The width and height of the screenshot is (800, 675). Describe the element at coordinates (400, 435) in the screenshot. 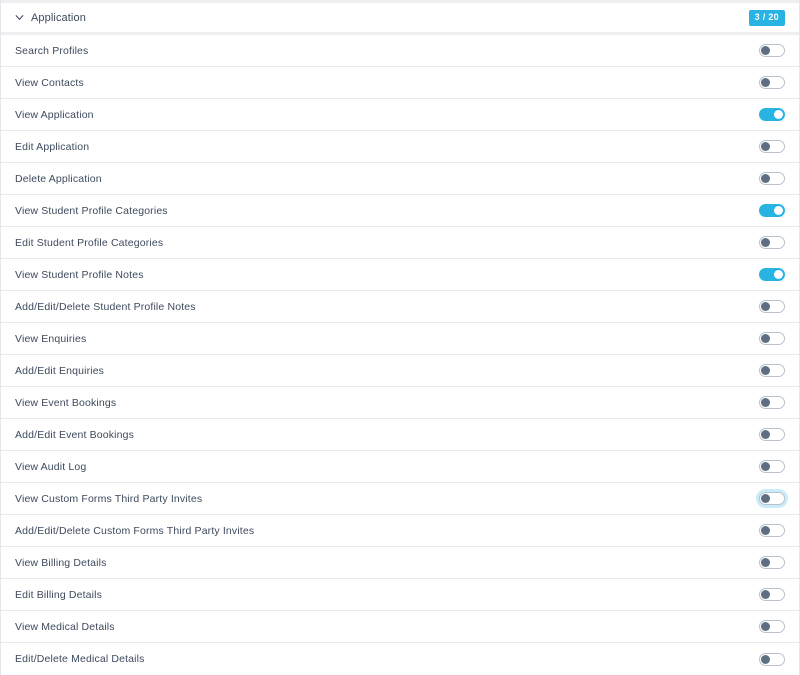

I see `permission-row: Add/Edit Event Bookings` at that location.